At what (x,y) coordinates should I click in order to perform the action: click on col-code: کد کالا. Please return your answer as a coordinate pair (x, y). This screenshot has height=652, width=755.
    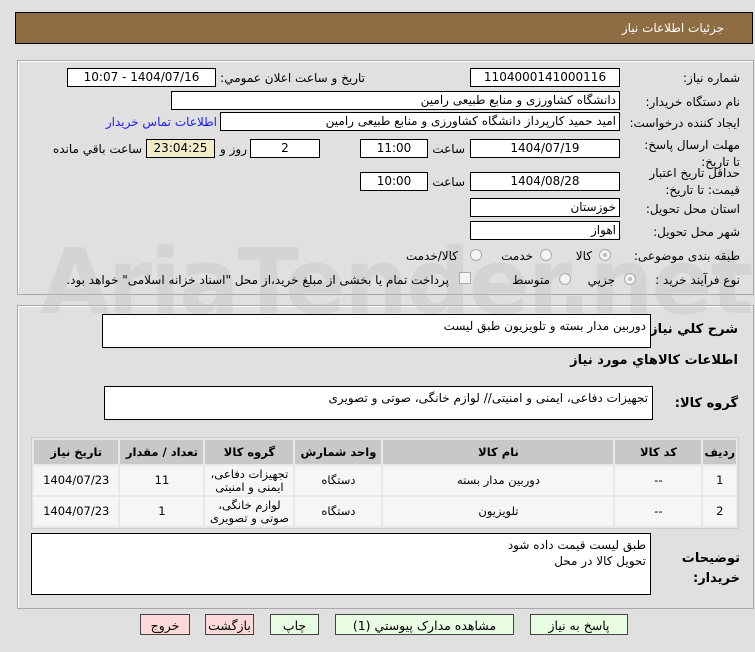
    Looking at the image, I should click on (658, 452).